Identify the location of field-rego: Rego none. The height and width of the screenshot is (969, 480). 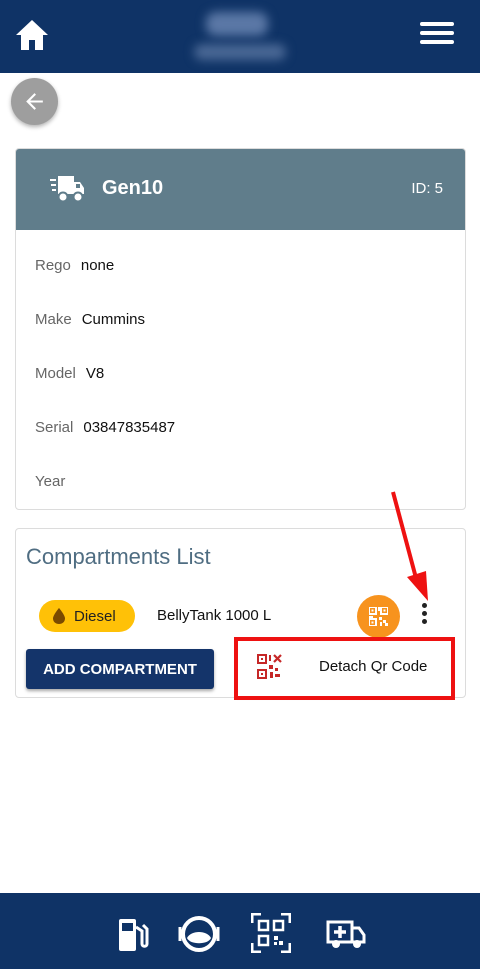
(74, 265).